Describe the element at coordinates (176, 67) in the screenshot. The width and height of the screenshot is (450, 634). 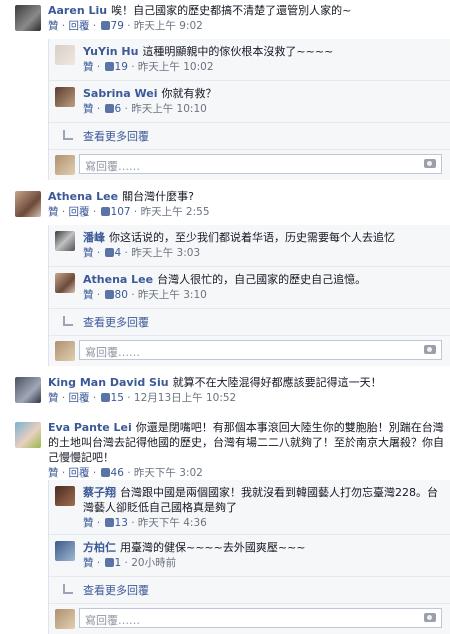
I see `timestamp: 昨天上午 10:02` at that location.